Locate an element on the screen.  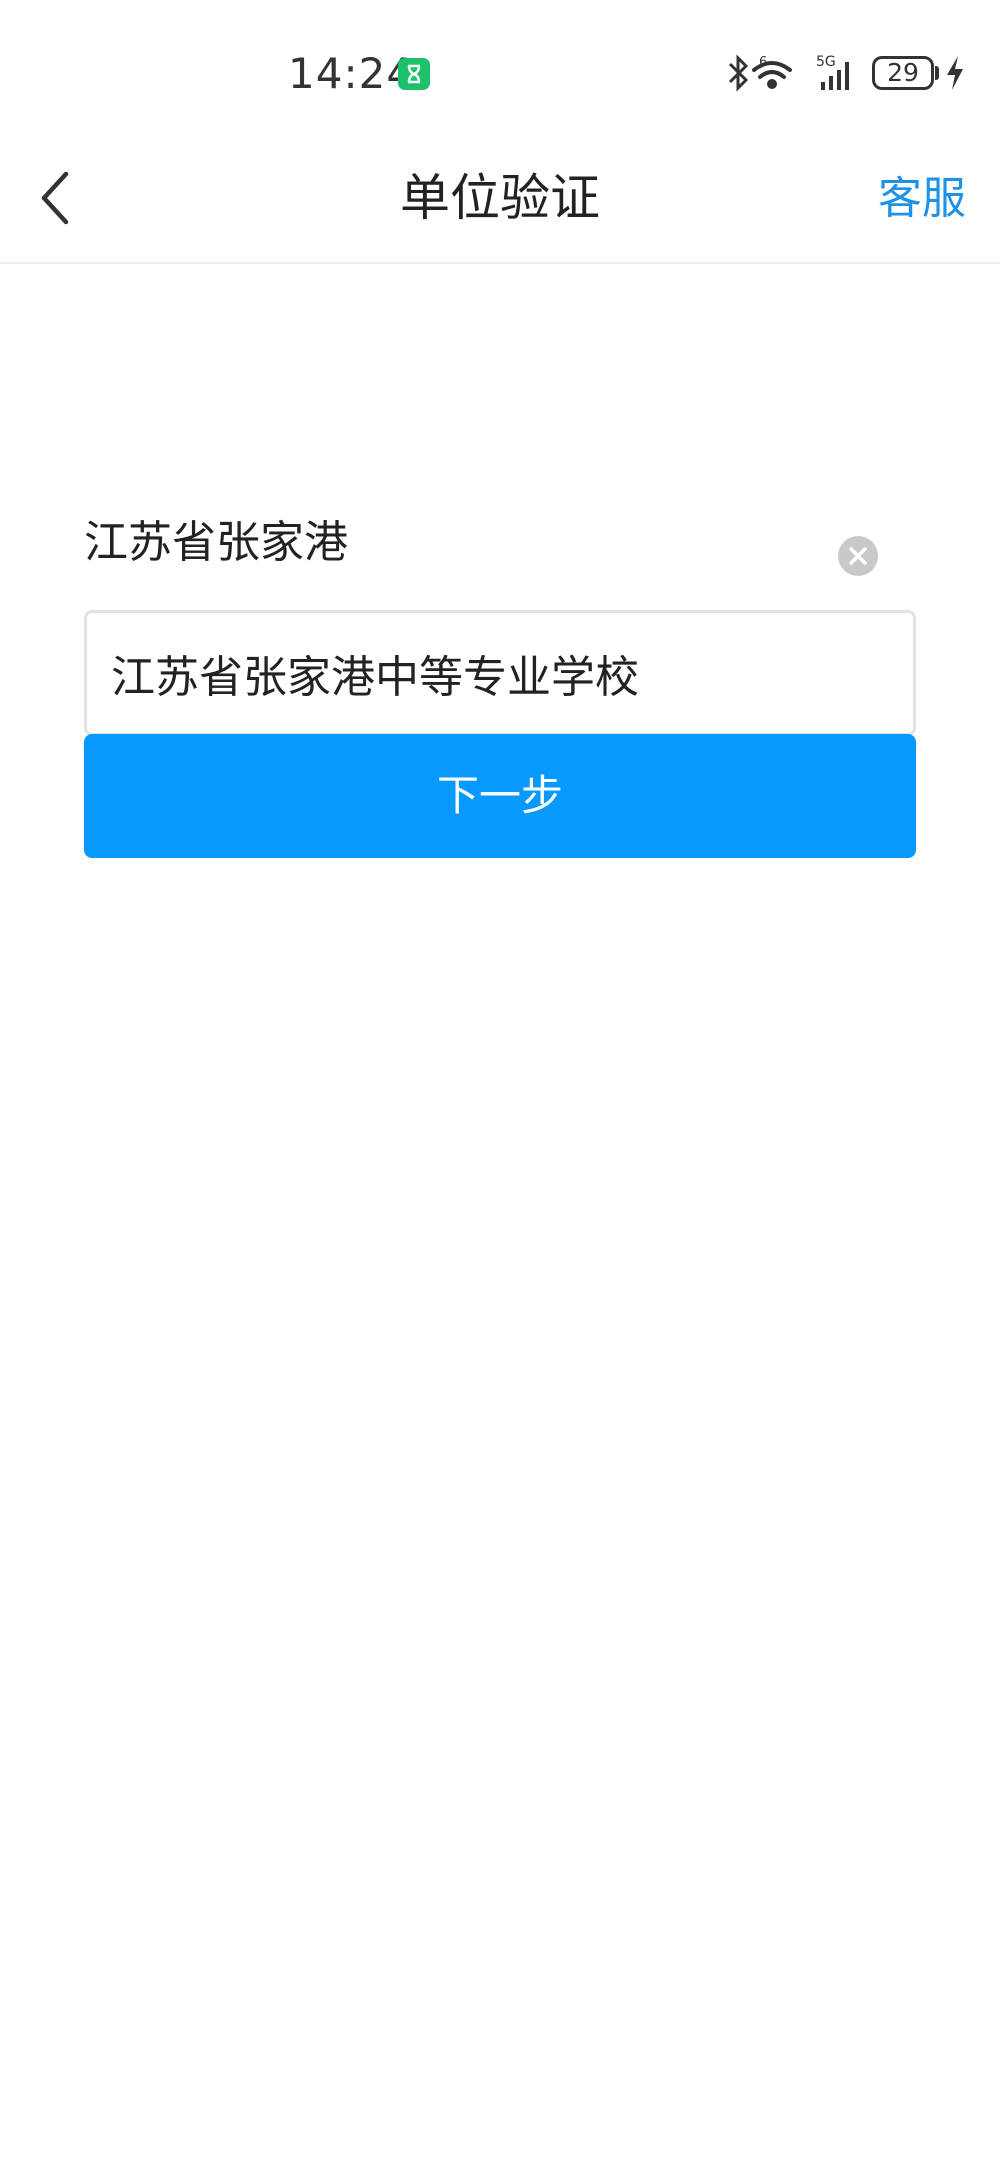
page-title: 单位验证 is located at coordinates (500, 198).